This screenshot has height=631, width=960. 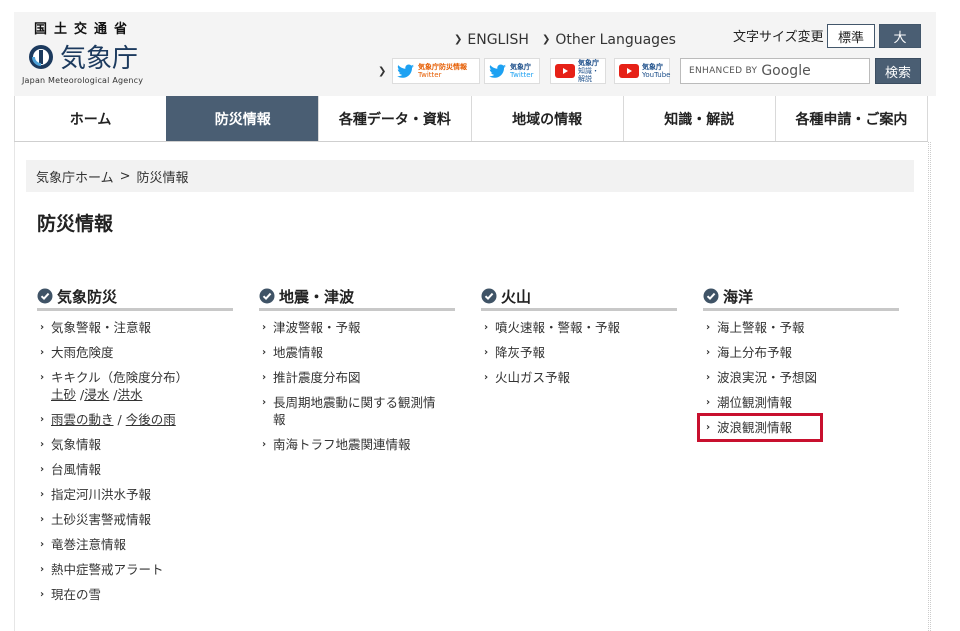 What do you see at coordinates (83, 80) in the screenshot?
I see `jma-name-en: Japan Meteorological Agency` at bounding box center [83, 80].